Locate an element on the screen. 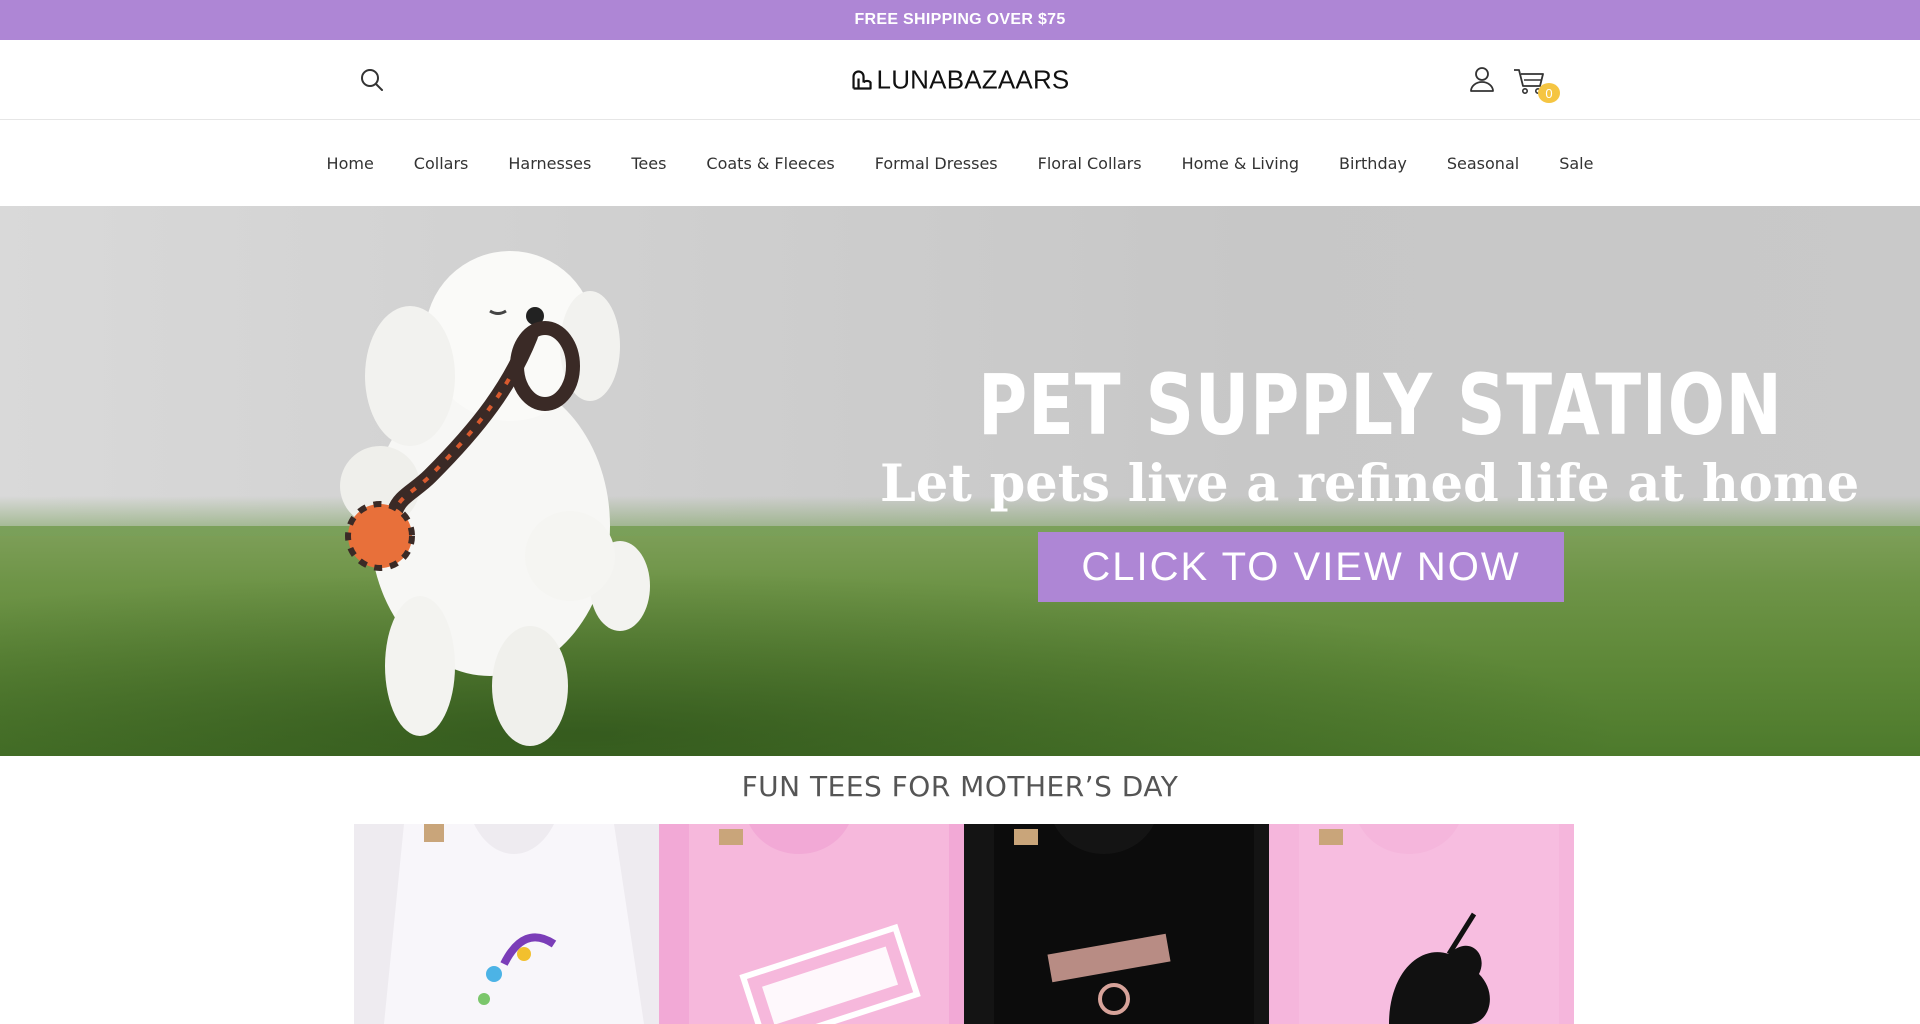 Image resolution: width=1920 pixels, height=1024 pixels. site-logo: LUNABAZAARS is located at coordinates (960, 79).